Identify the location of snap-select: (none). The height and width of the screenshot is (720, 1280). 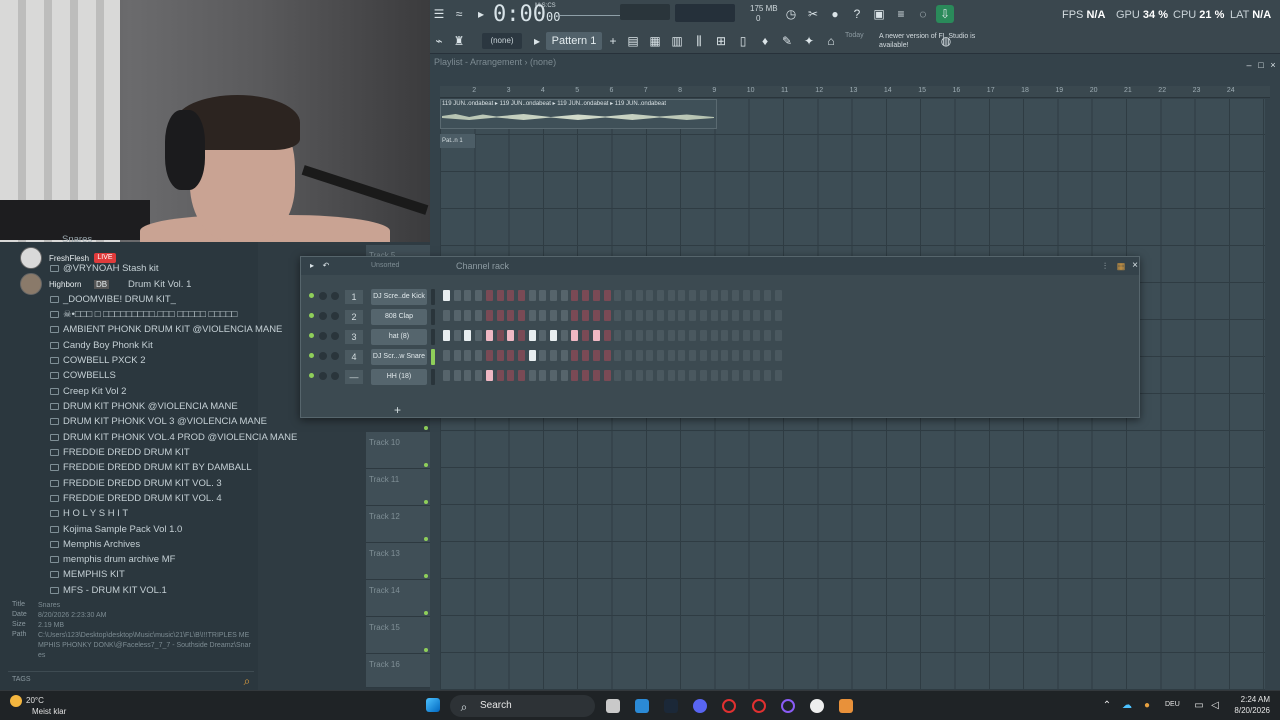
(502, 41).